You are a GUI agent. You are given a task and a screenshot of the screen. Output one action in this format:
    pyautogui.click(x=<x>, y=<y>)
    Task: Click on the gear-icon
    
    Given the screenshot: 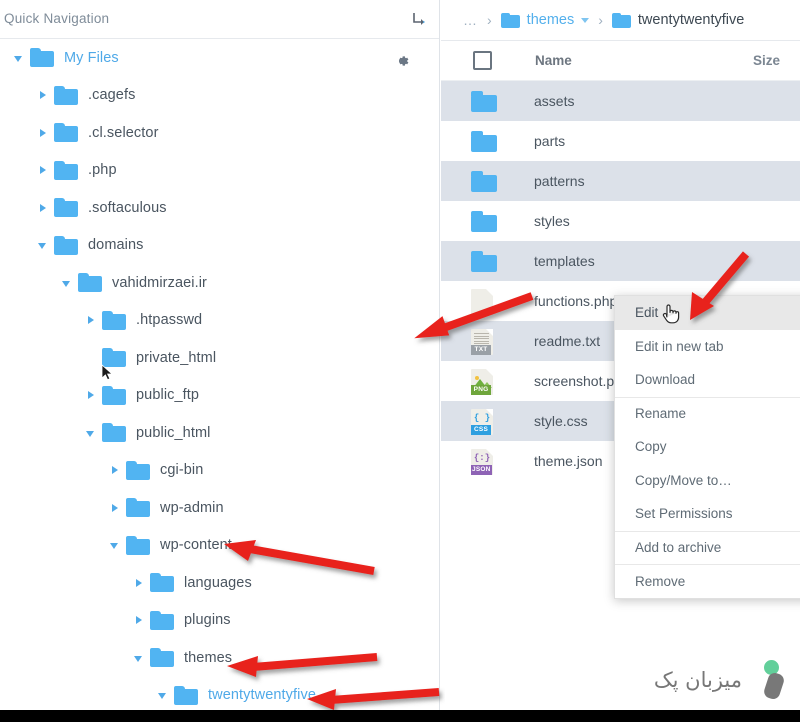 What is the action you would take?
    pyautogui.click(x=402, y=61)
    